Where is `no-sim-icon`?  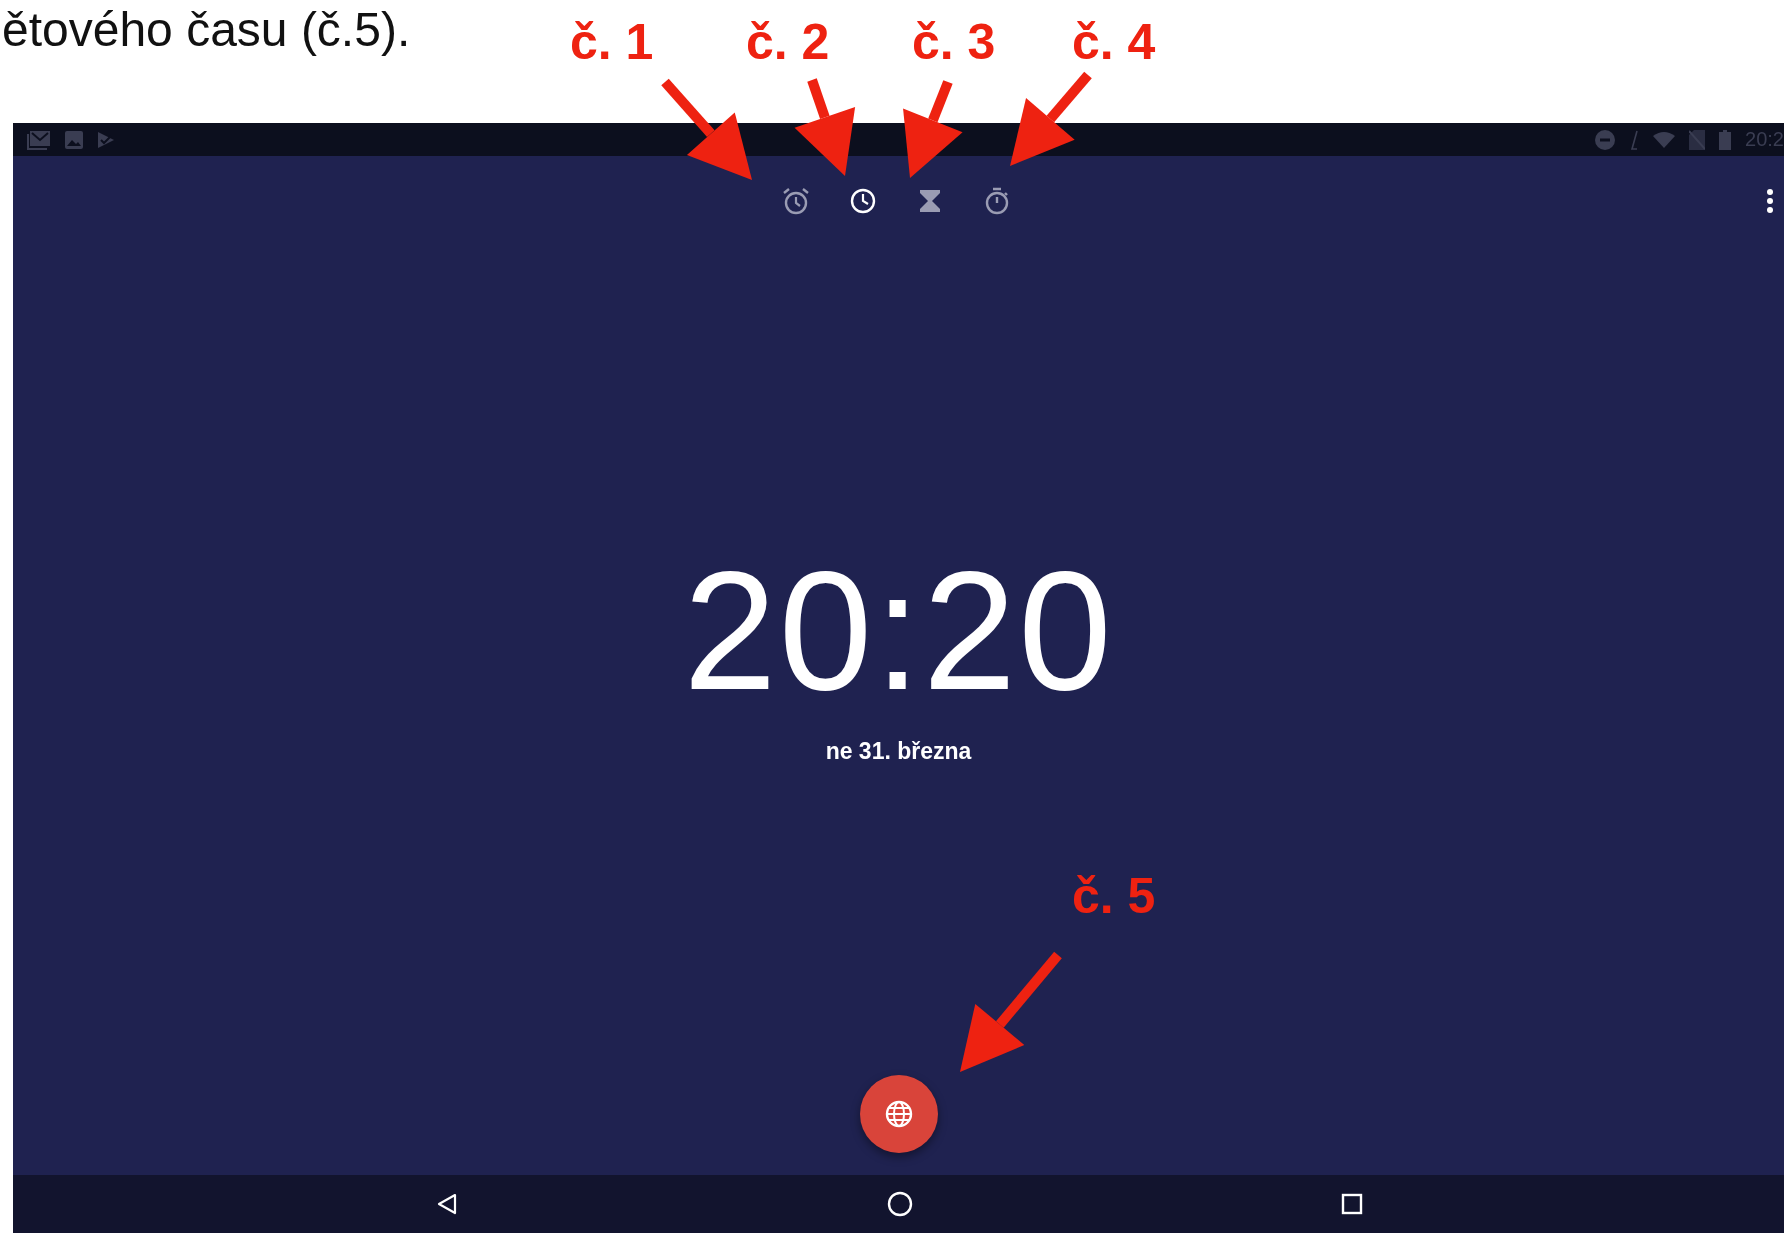 no-sim-icon is located at coordinates (1697, 139).